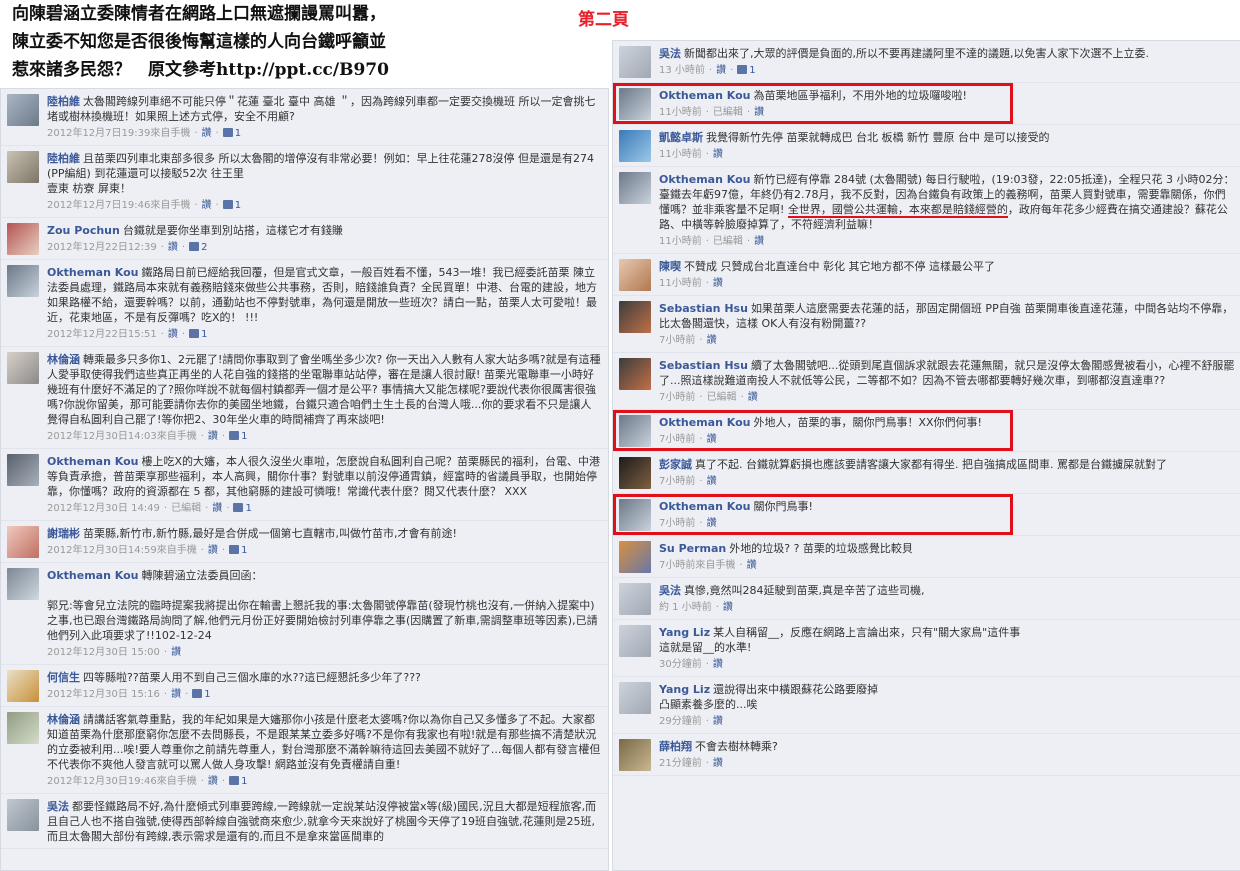  What do you see at coordinates (103, 508) in the screenshot?
I see `comment-timestamp: 2012年12月30日 14:49` at bounding box center [103, 508].